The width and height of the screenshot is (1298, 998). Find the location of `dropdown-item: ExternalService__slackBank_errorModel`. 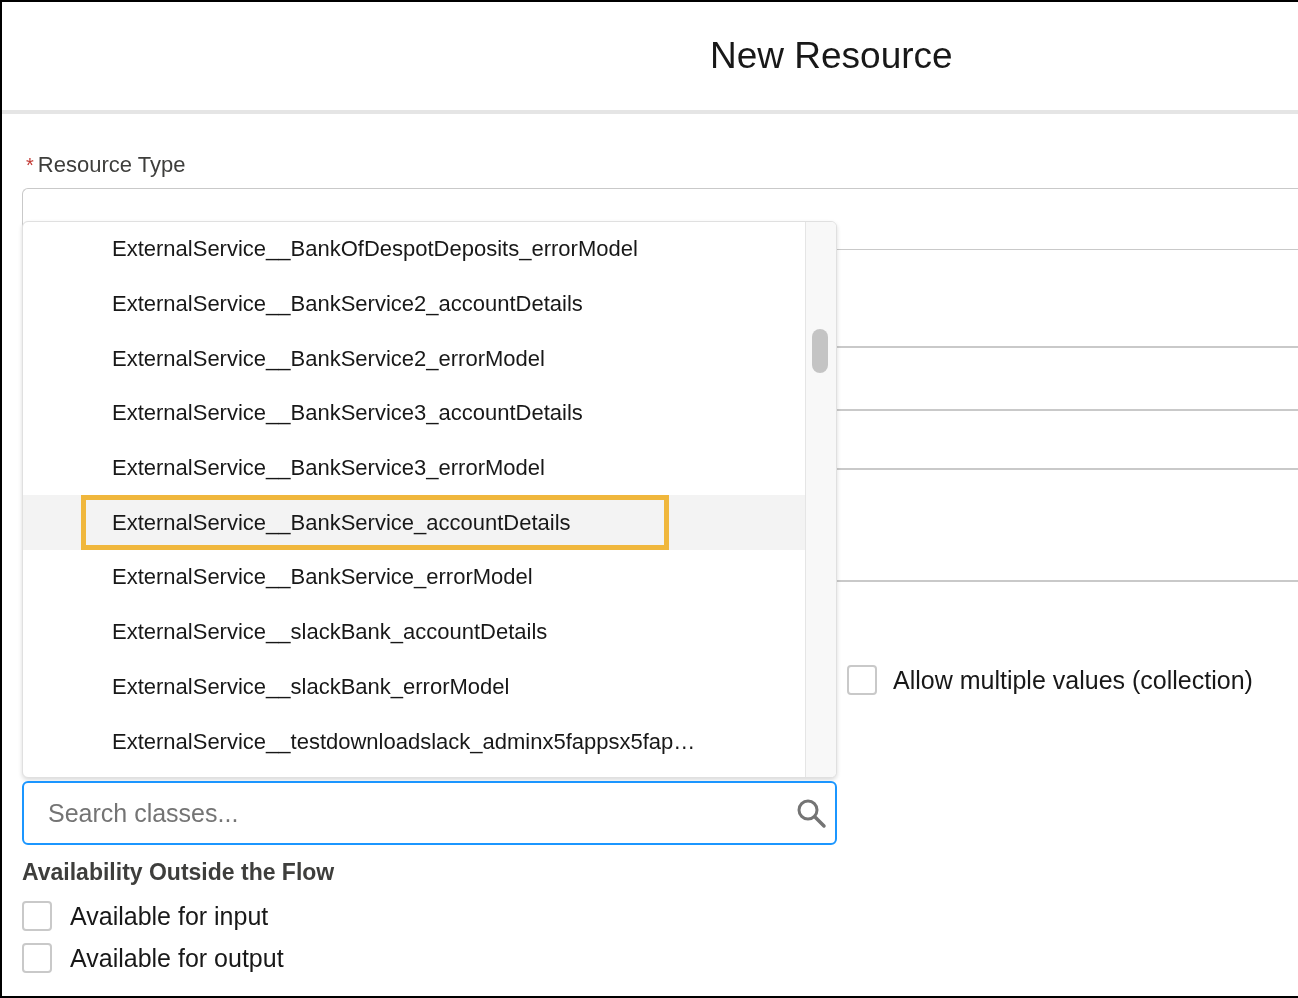

dropdown-item: ExternalService__slackBank_errorModel is located at coordinates (414, 687).